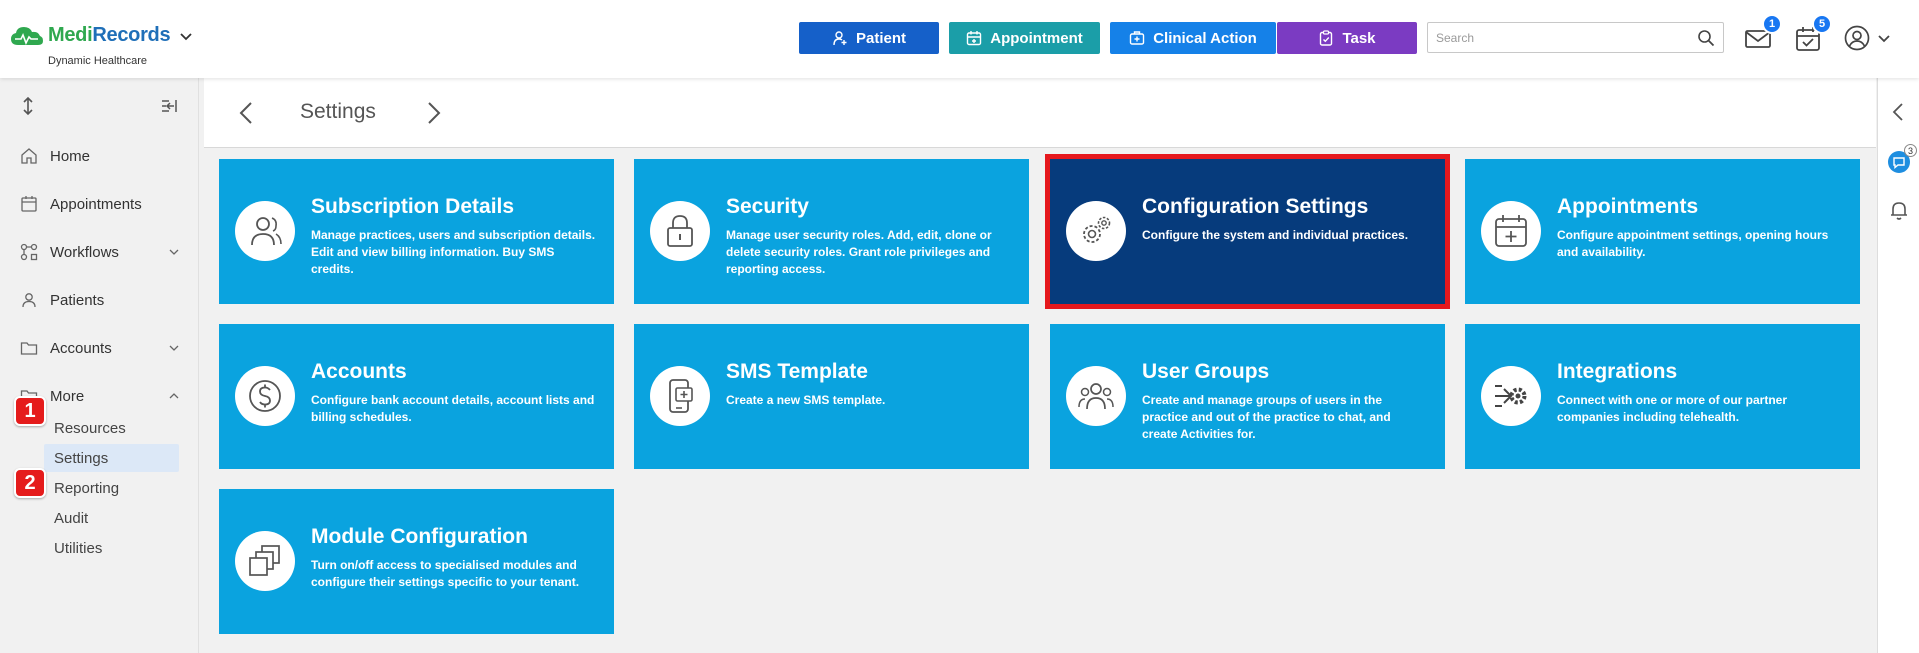 The image size is (1919, 653). What do you see at coordinates (1511, 396) in the screenshot?
I see `integration-icon` at bounding box center [1511, 396].